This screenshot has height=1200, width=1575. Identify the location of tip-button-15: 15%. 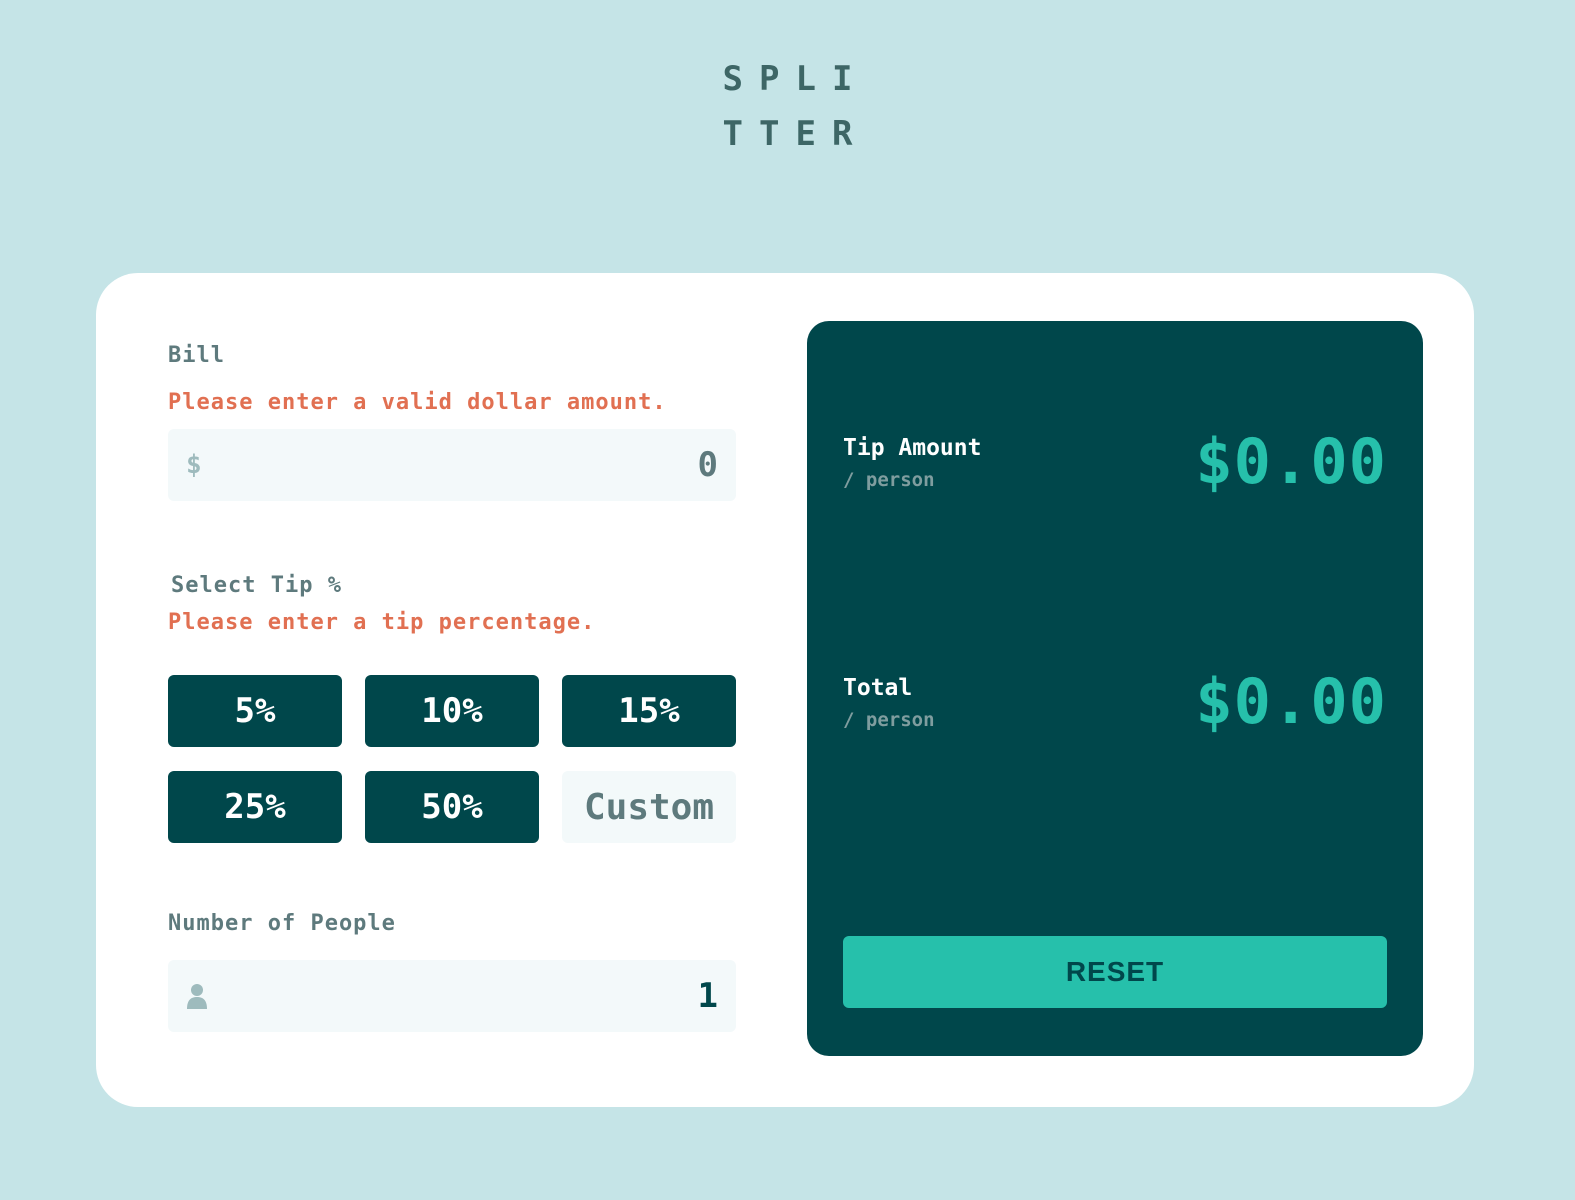
(649, 711).